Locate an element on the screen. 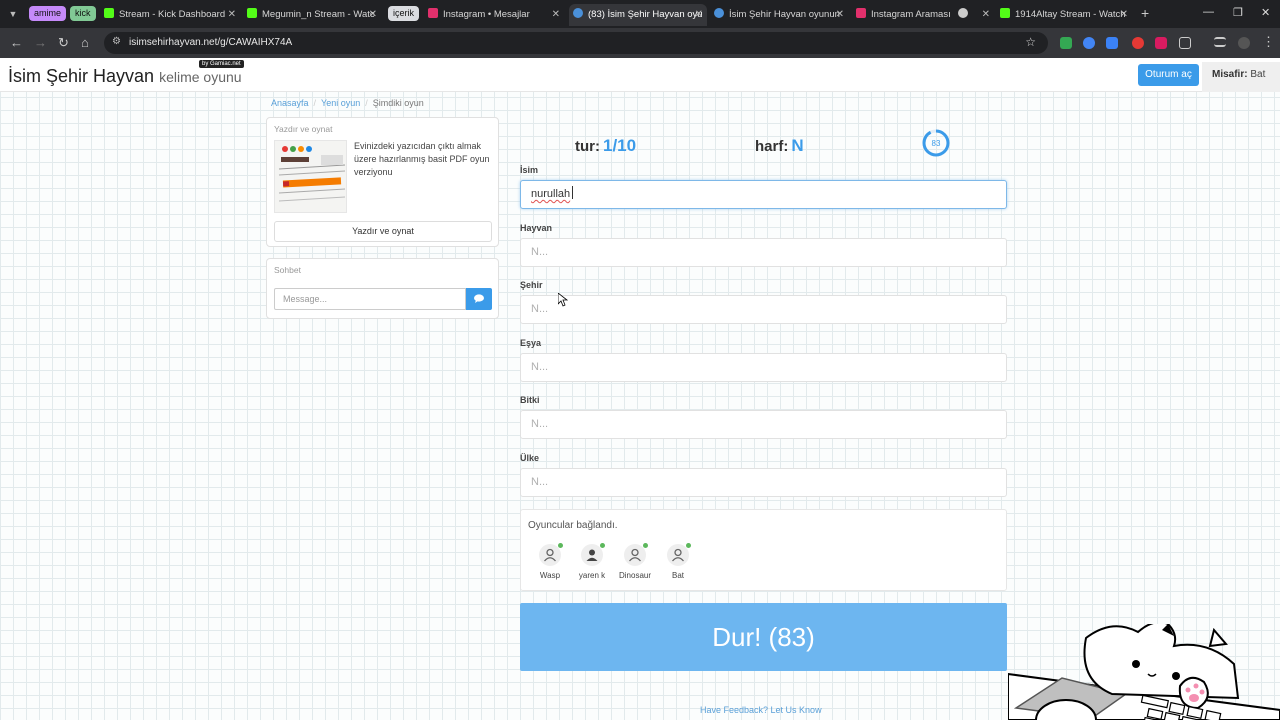  tab-search-icon: ▼ is located at coordinates (13, 14).